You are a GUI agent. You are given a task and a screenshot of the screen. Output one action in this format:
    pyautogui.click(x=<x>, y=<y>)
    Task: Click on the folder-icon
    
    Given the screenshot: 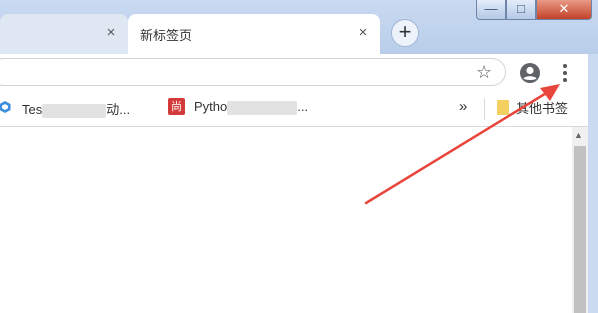 What is the action you would take?
    pyautogui.click(x=503, y=107)
    